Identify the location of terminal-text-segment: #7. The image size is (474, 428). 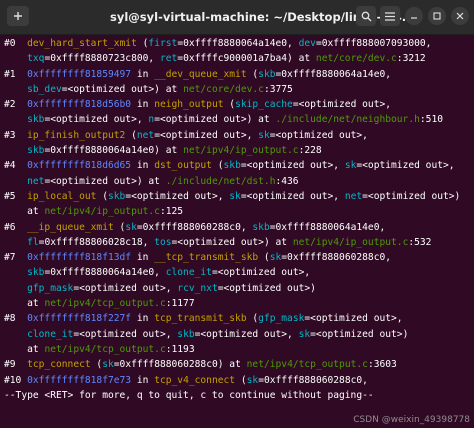
(16, 258).